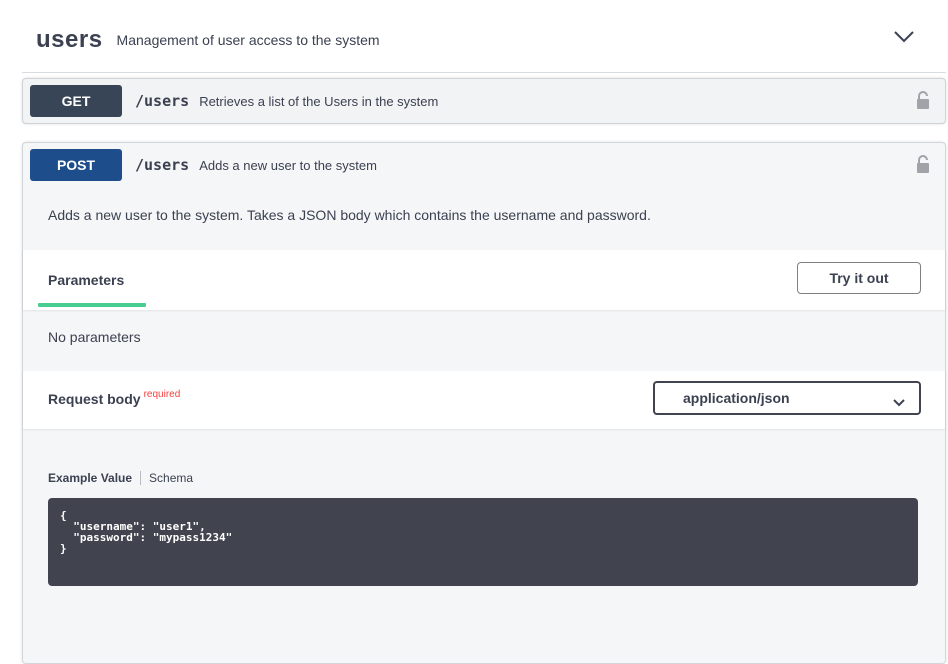 This screenshot has height=664, width=948. What do you see at coordinates (484, 400) in the screenshot?
I see `request-body-header: Request body required application/json` at bounding box center [484, 400].